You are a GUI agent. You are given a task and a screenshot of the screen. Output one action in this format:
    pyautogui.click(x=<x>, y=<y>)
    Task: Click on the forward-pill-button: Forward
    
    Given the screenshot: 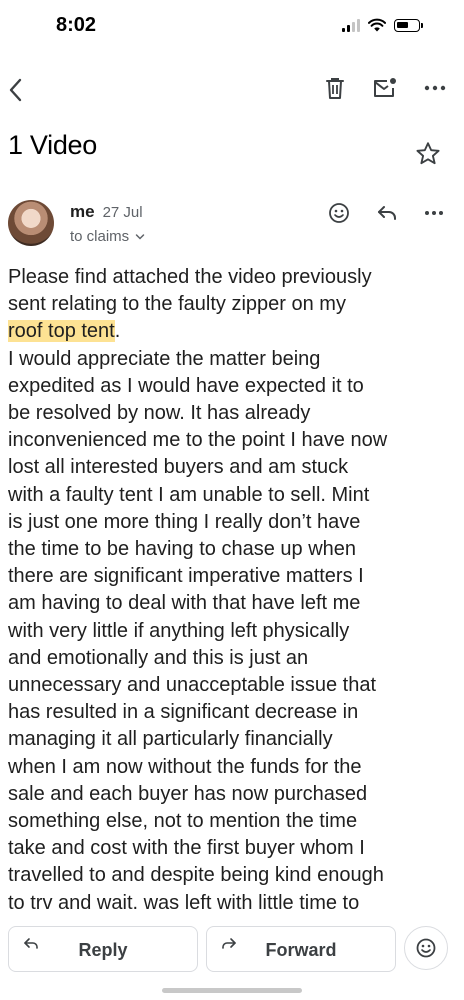 What is the action you would take?
    pyautogui.click(x=301, y=949)
    